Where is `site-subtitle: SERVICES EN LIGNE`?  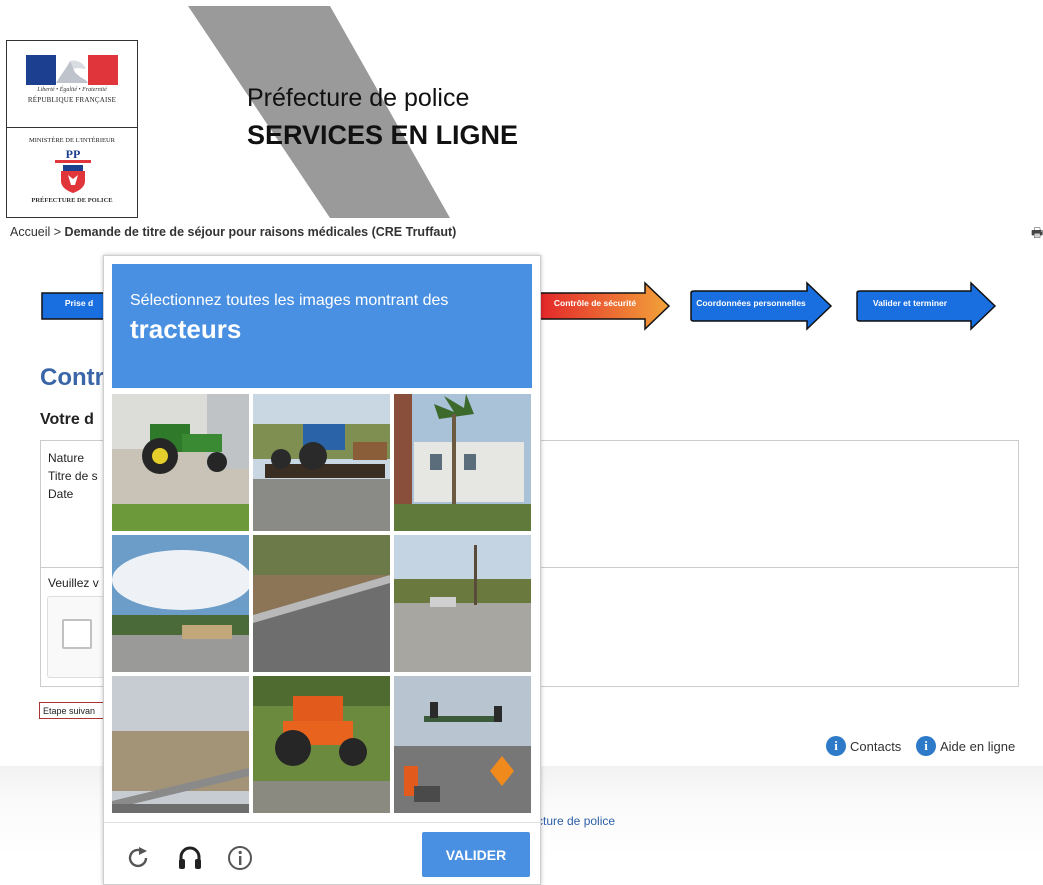
site-subtitle: SERVICES EN LIGNE is located at coordinates (383, 135).